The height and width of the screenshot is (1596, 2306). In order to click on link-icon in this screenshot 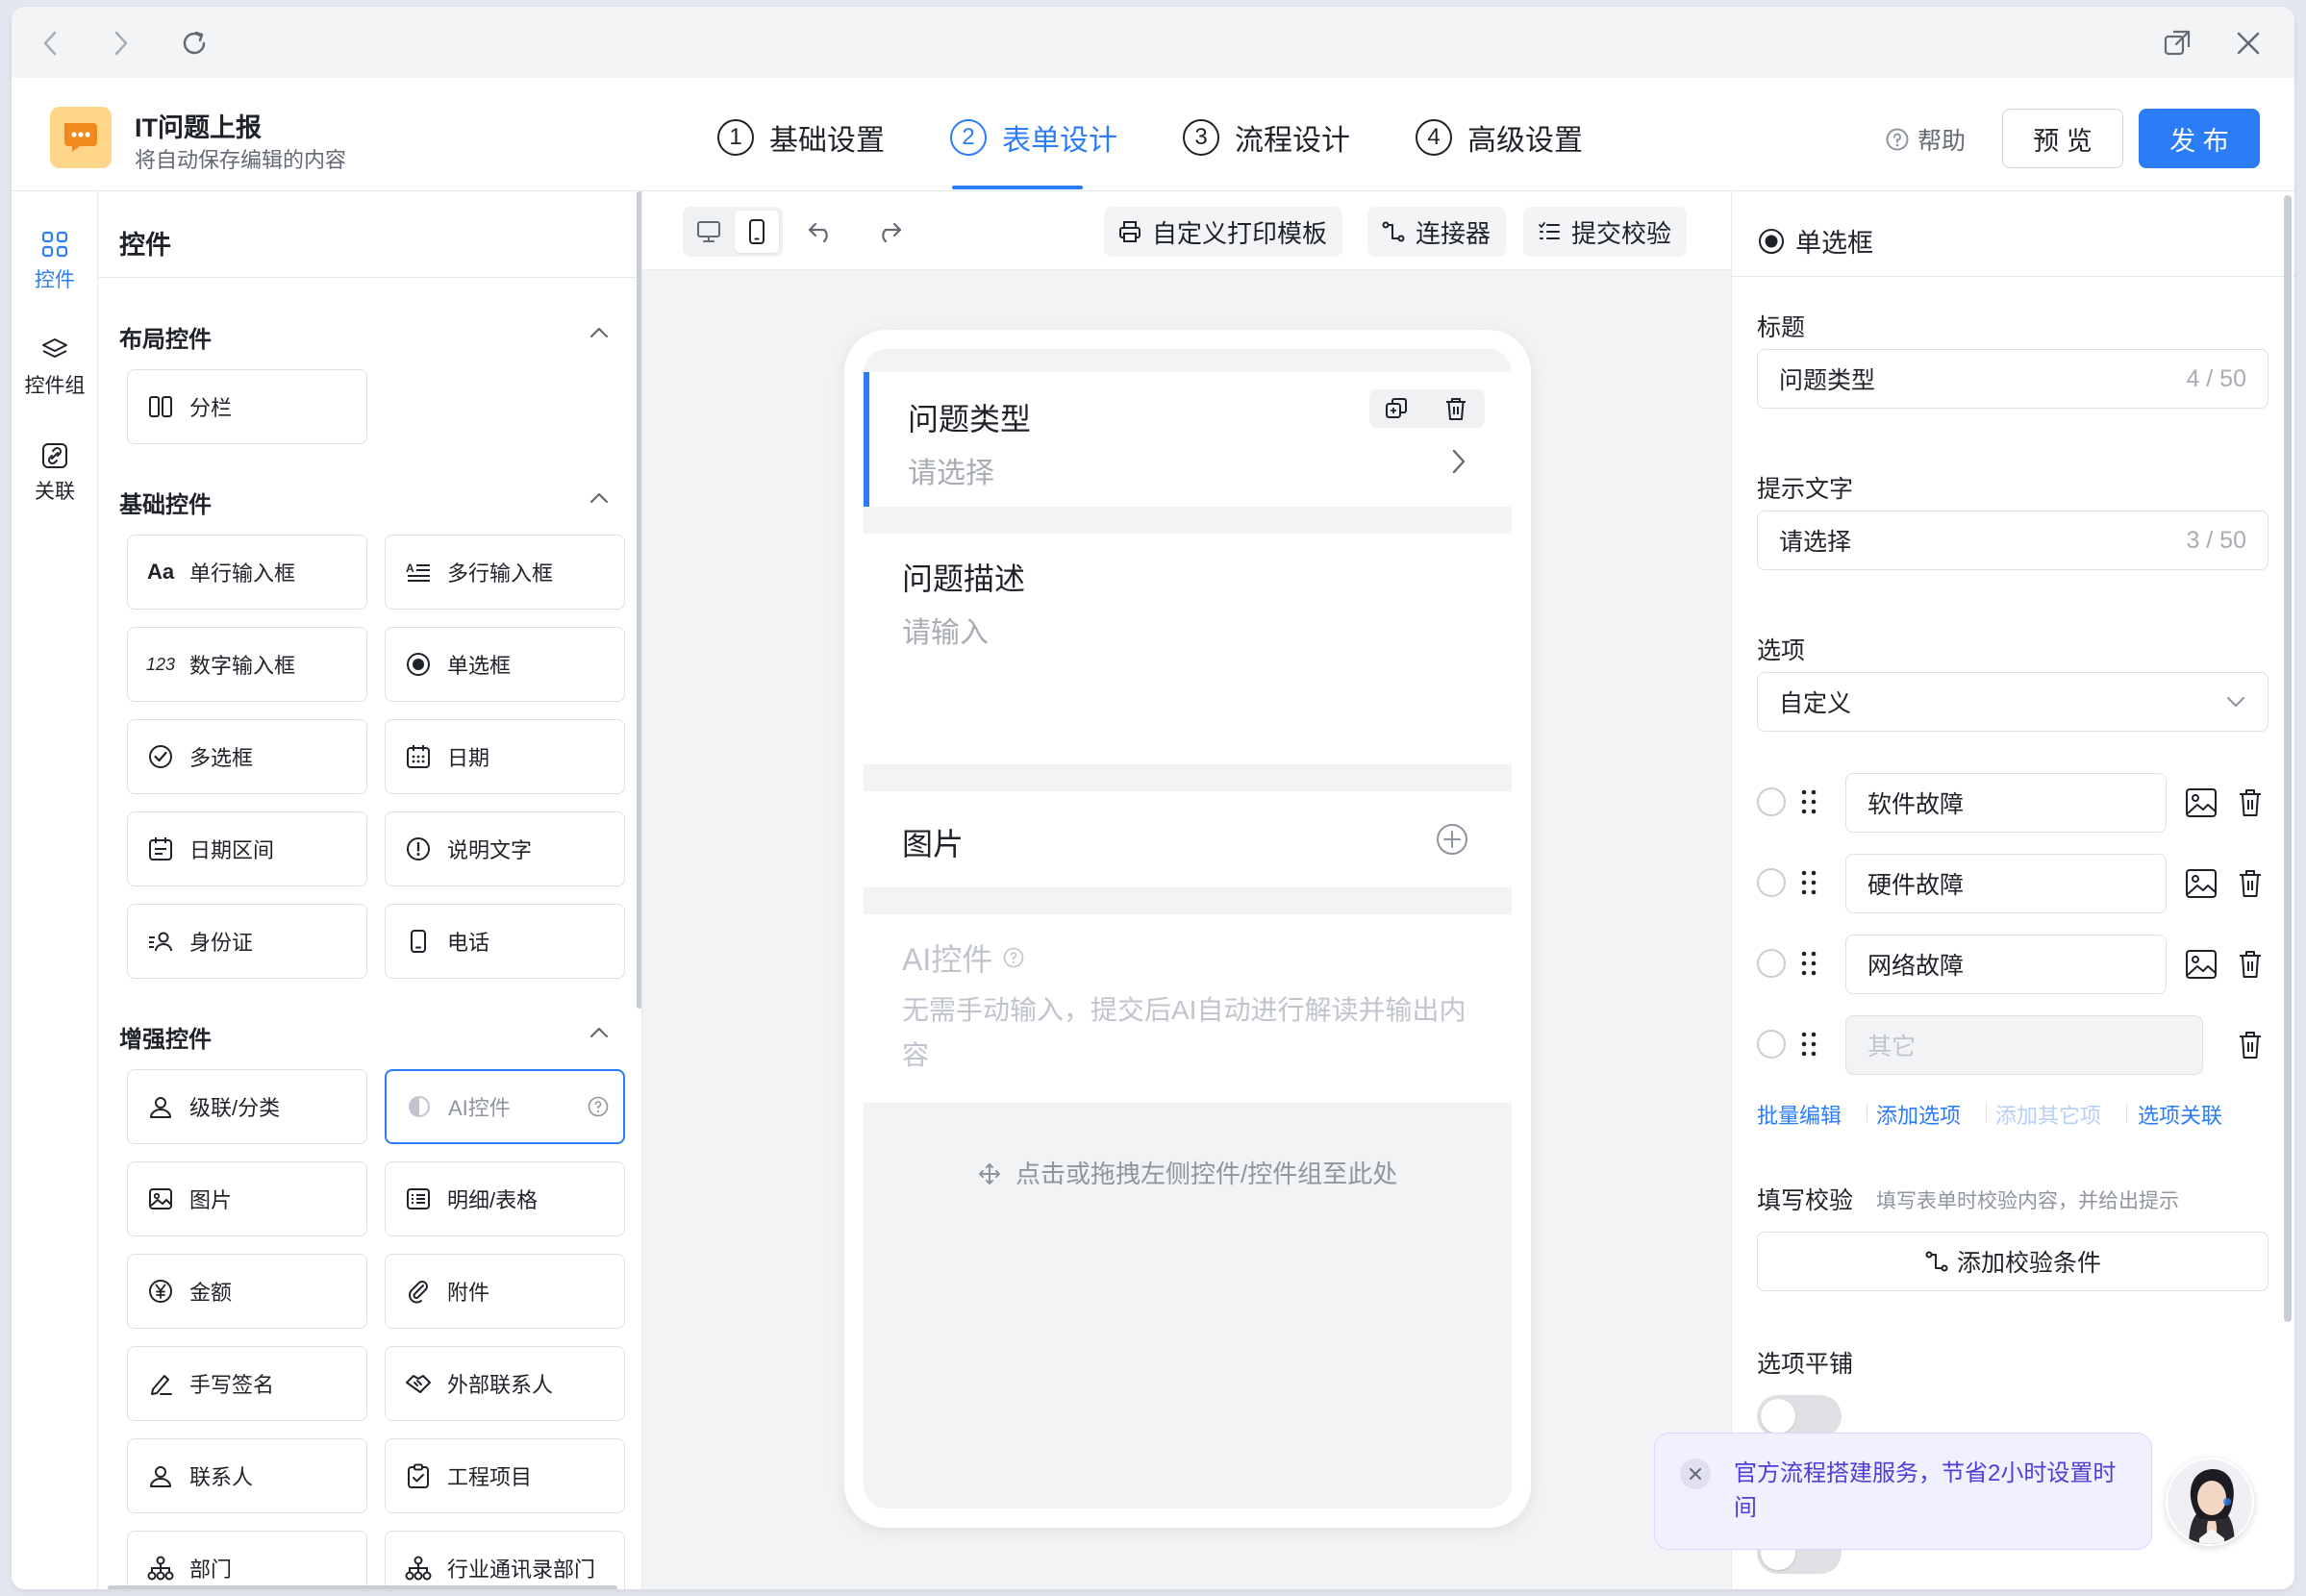, I will do `click(55, 455)`.